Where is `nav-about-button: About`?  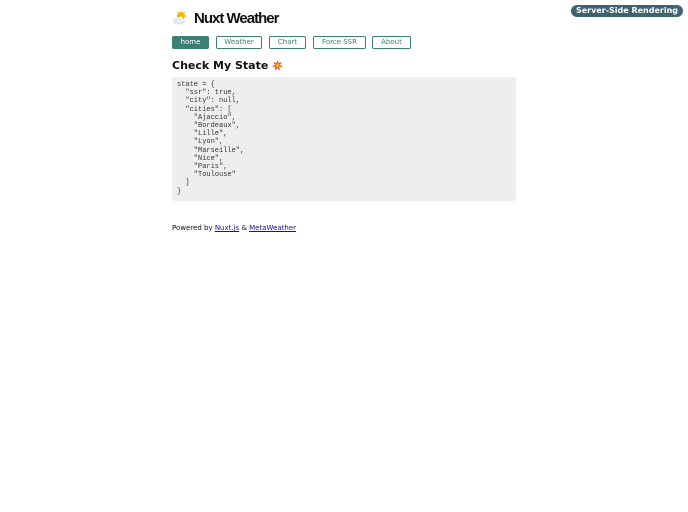
nav-about-button: About is located at coordinates (391, 42).